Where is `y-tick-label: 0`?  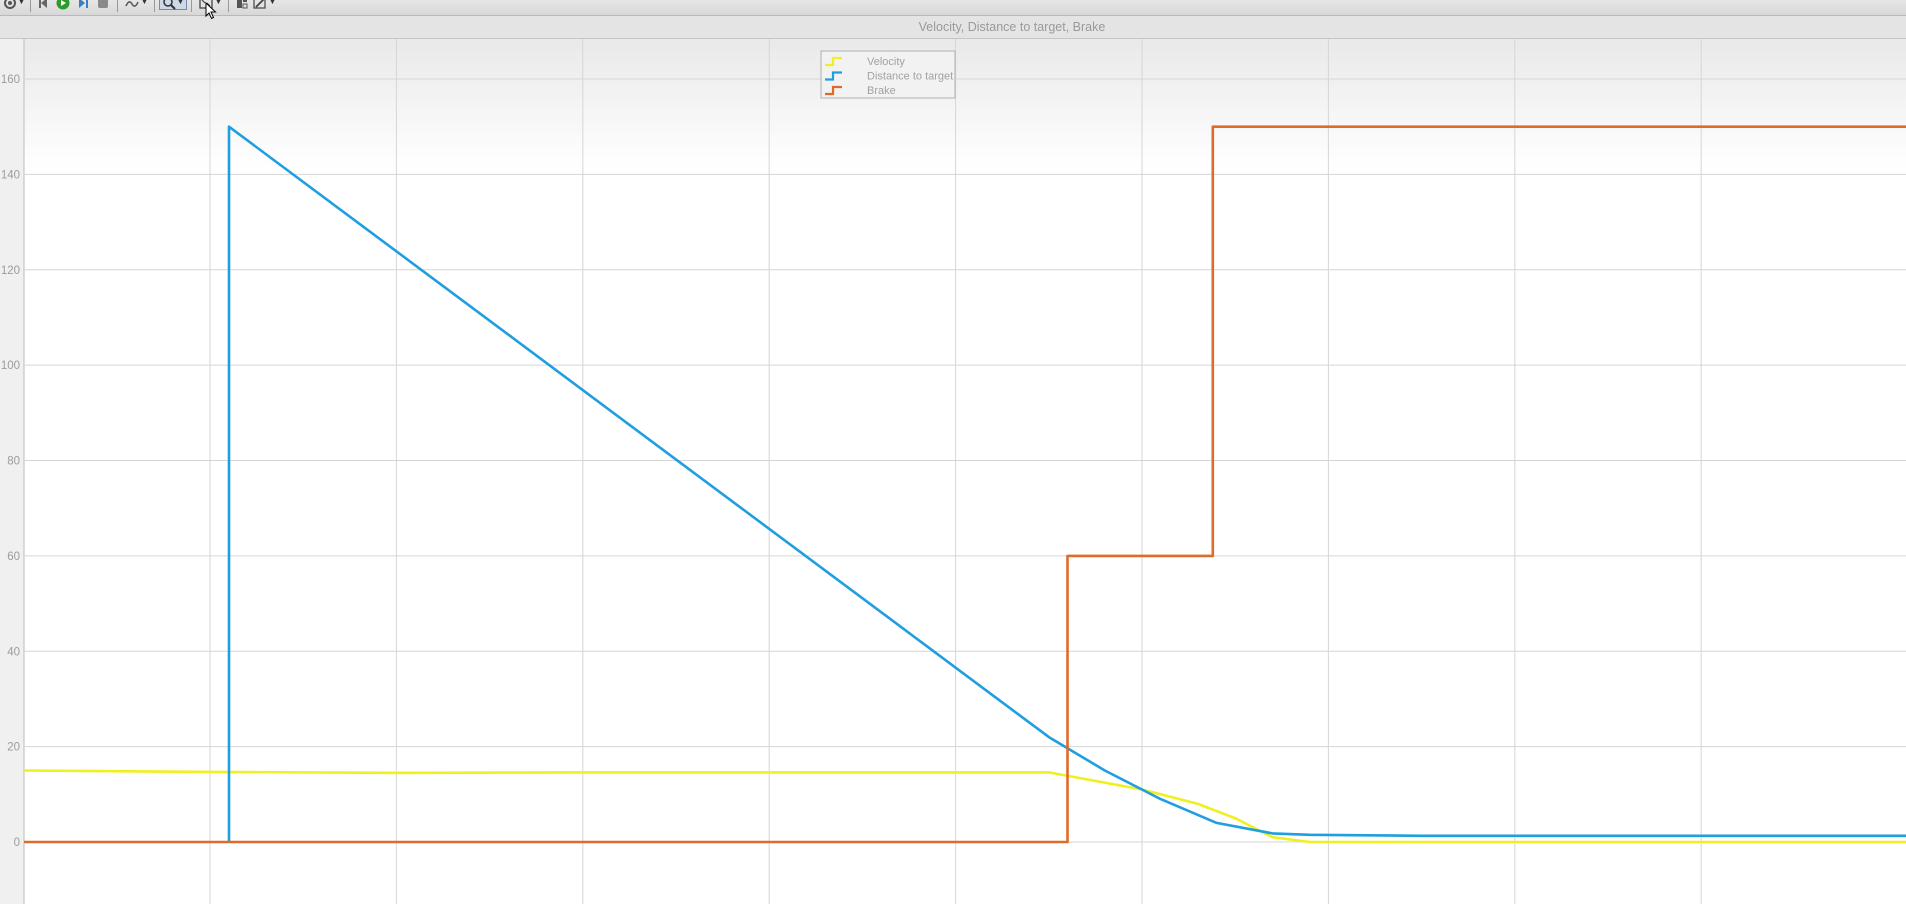
y-tick-label: 0 is located at coordinates (17, 843).